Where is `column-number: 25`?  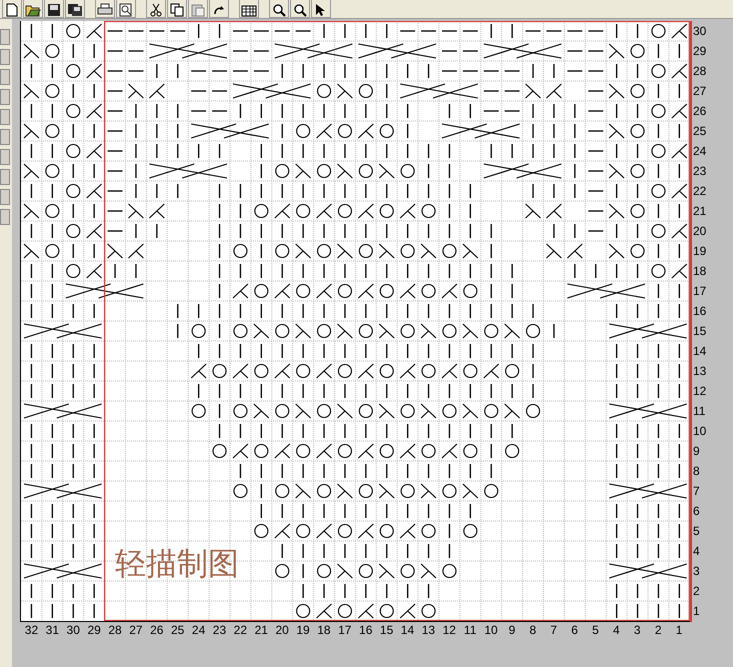 column-number: 25 is located at coordinates (178, 630).